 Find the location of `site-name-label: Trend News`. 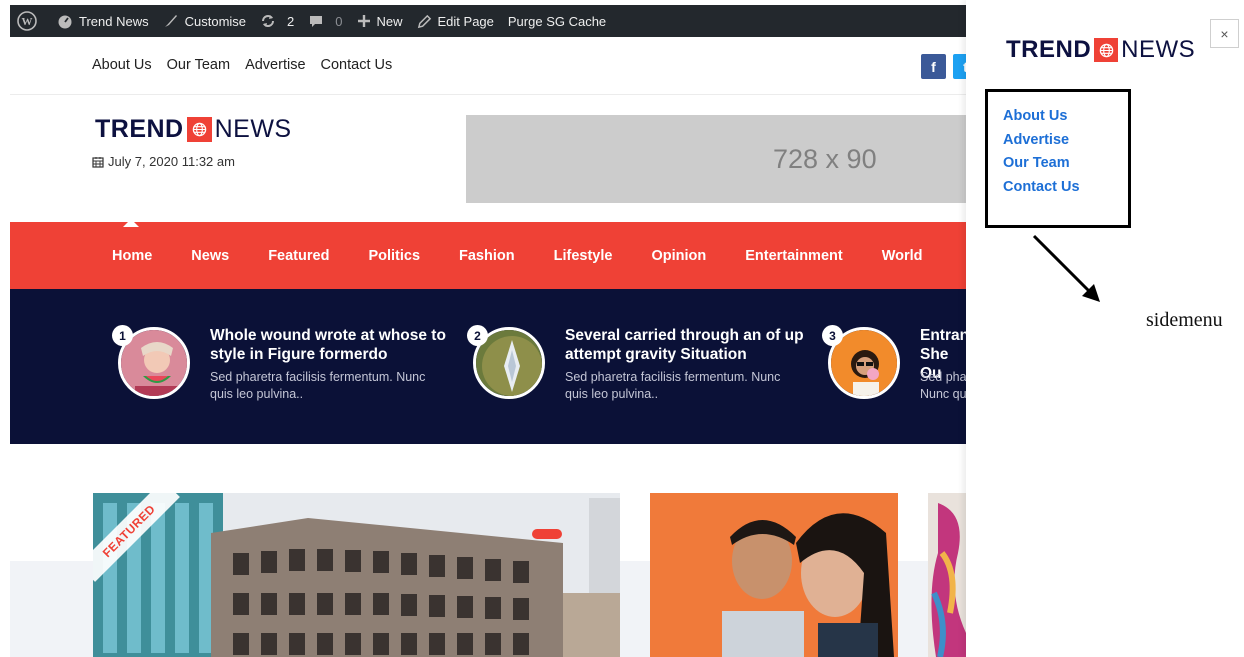

site-name-label: Trend News is located at coordinates (114, 21).